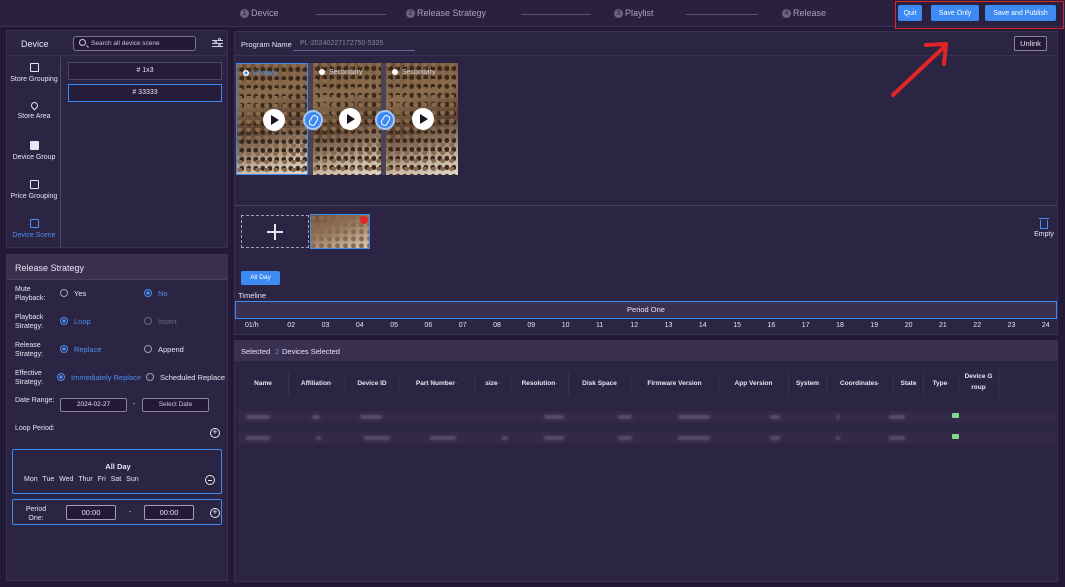  I want to click on timeline-hour-tick: 02, so click(291, 325).